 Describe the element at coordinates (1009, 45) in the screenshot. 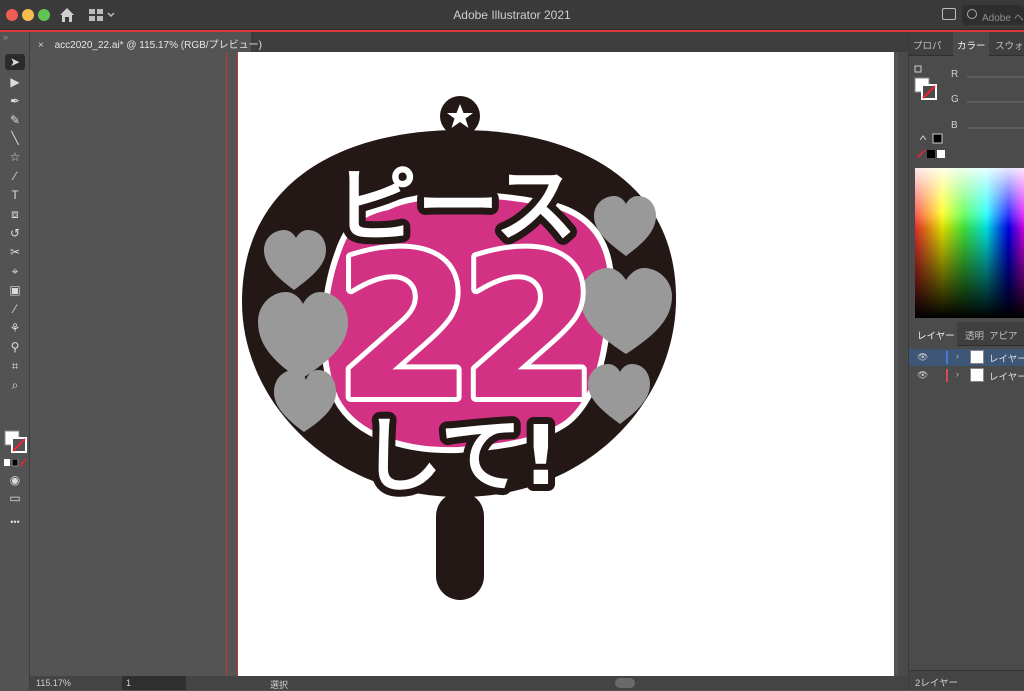

I see `tab-swatches: スウォ` at that location.